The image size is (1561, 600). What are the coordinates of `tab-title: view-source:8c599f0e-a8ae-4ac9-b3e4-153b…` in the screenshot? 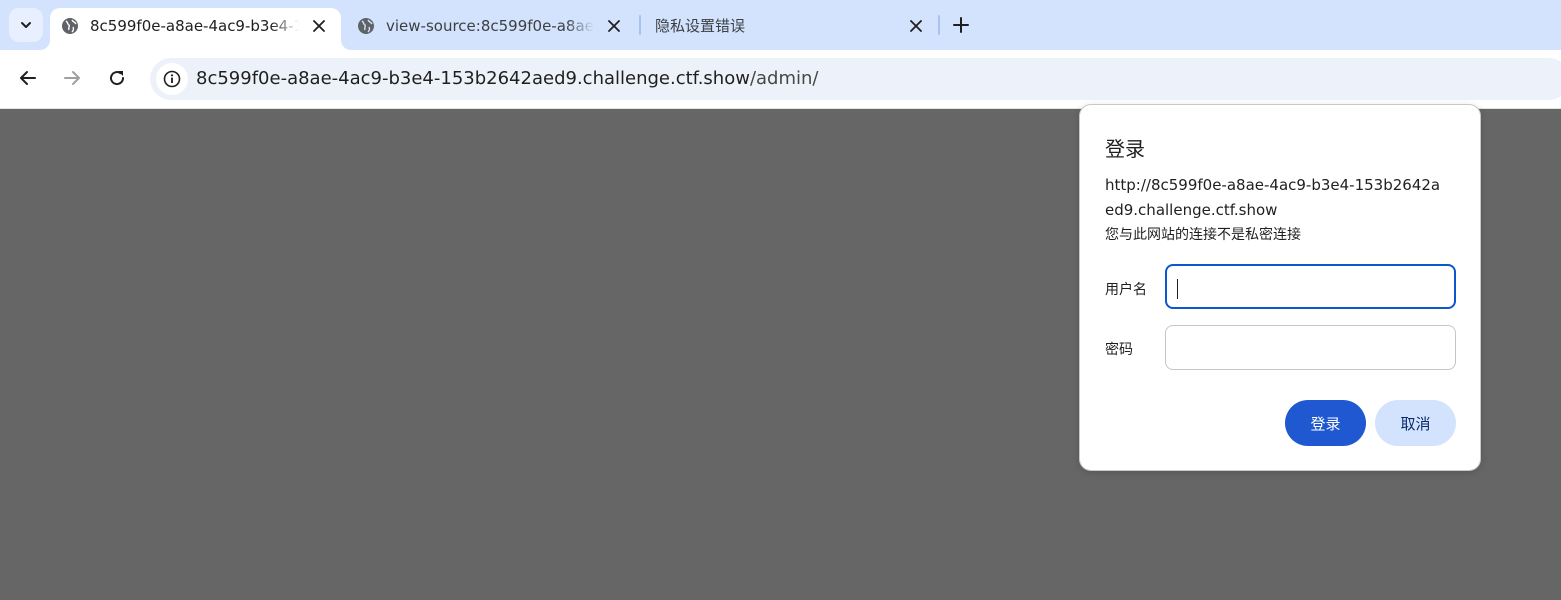 It's located at (490, 26).